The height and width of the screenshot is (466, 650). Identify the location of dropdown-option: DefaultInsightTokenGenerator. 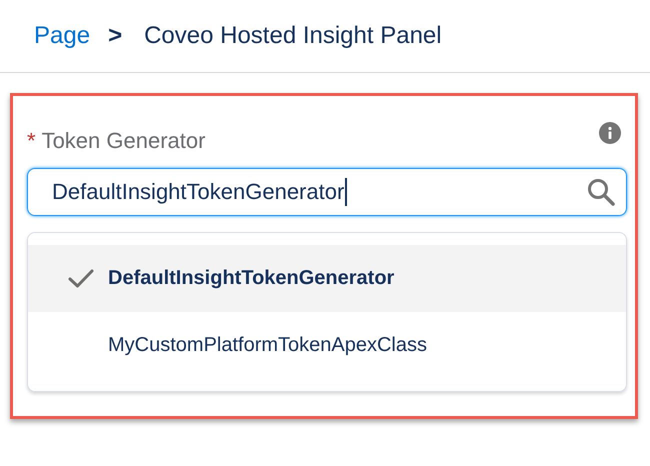
(327, 278).